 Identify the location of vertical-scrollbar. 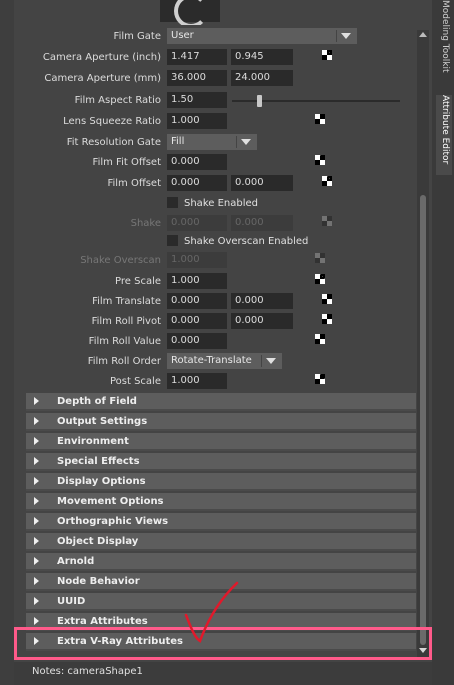
(423, 343).